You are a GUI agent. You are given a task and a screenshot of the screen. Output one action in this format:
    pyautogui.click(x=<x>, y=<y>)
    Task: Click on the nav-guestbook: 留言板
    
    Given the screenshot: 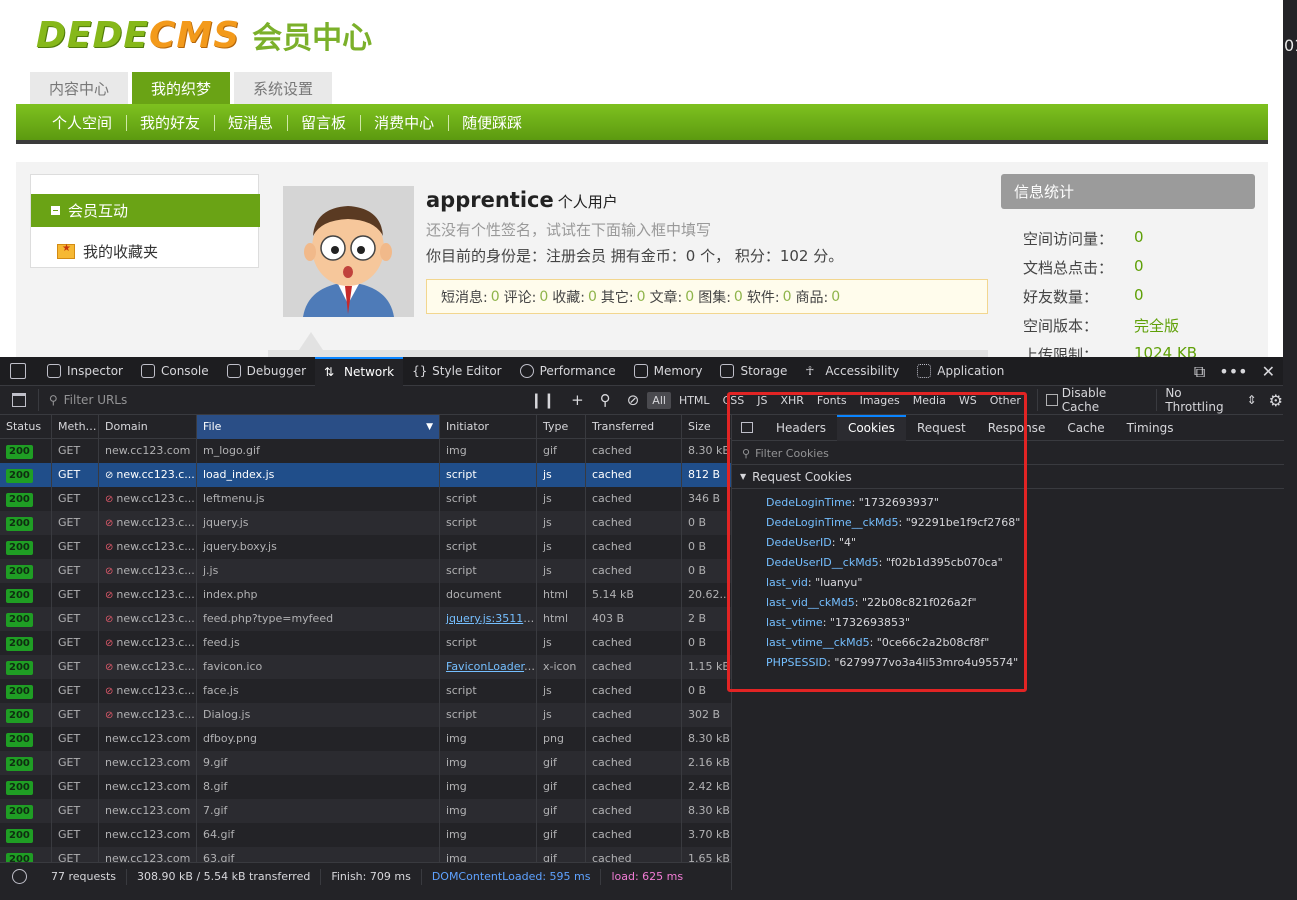 What is the action you would take?
    pyautogui.click(x=323, y=122)
    